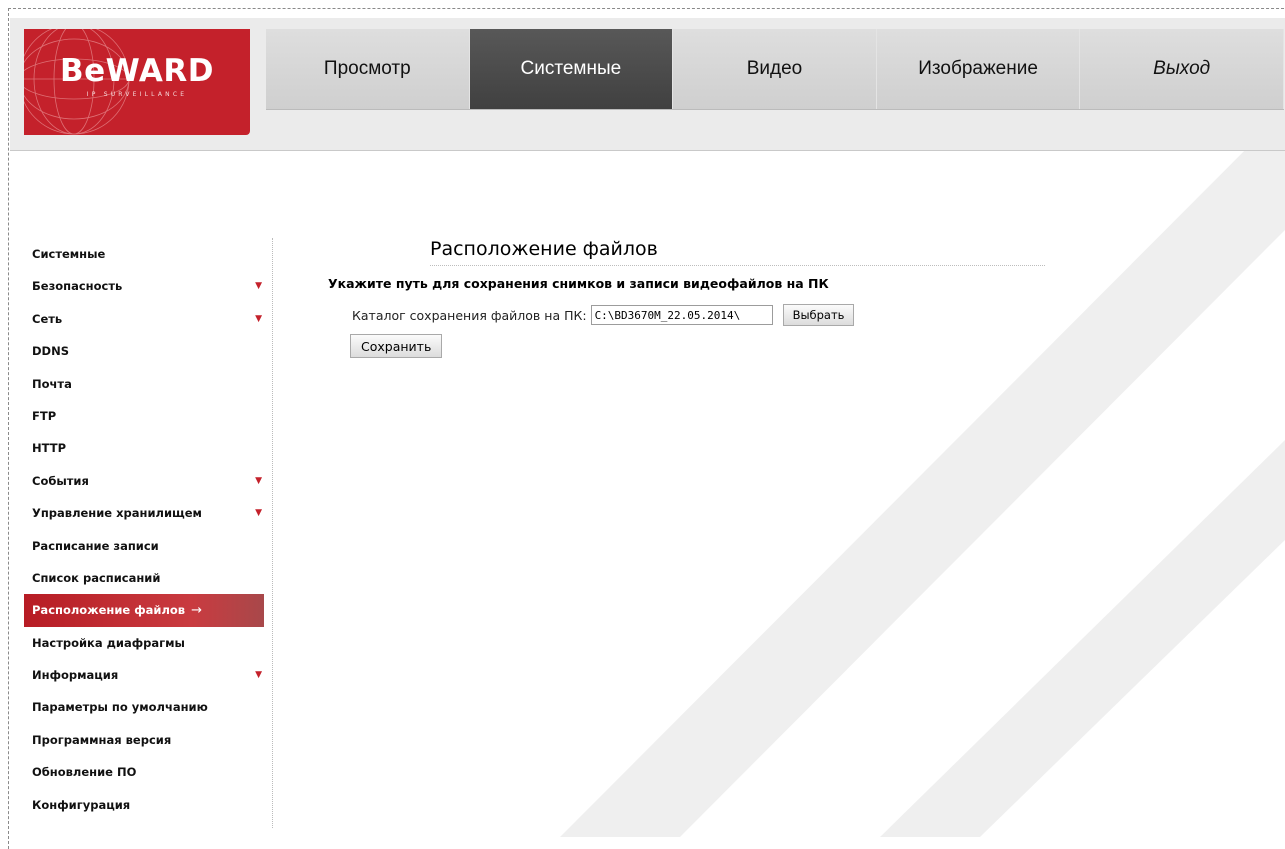 The height and width of the screenshot is (849, 1285). What do you see at coordinates (544, 249) in the screenshot?
I see `page-title: Расположение файлов` at bounding box center [544, 249].